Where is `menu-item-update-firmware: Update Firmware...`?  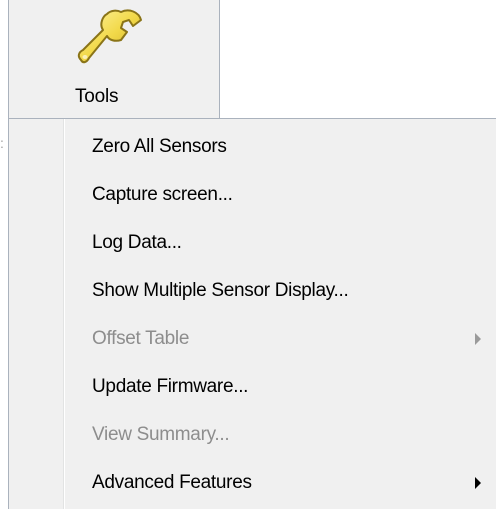
menu-item-update-firmware: Update Firmware... is located at coordinates (252, 387).